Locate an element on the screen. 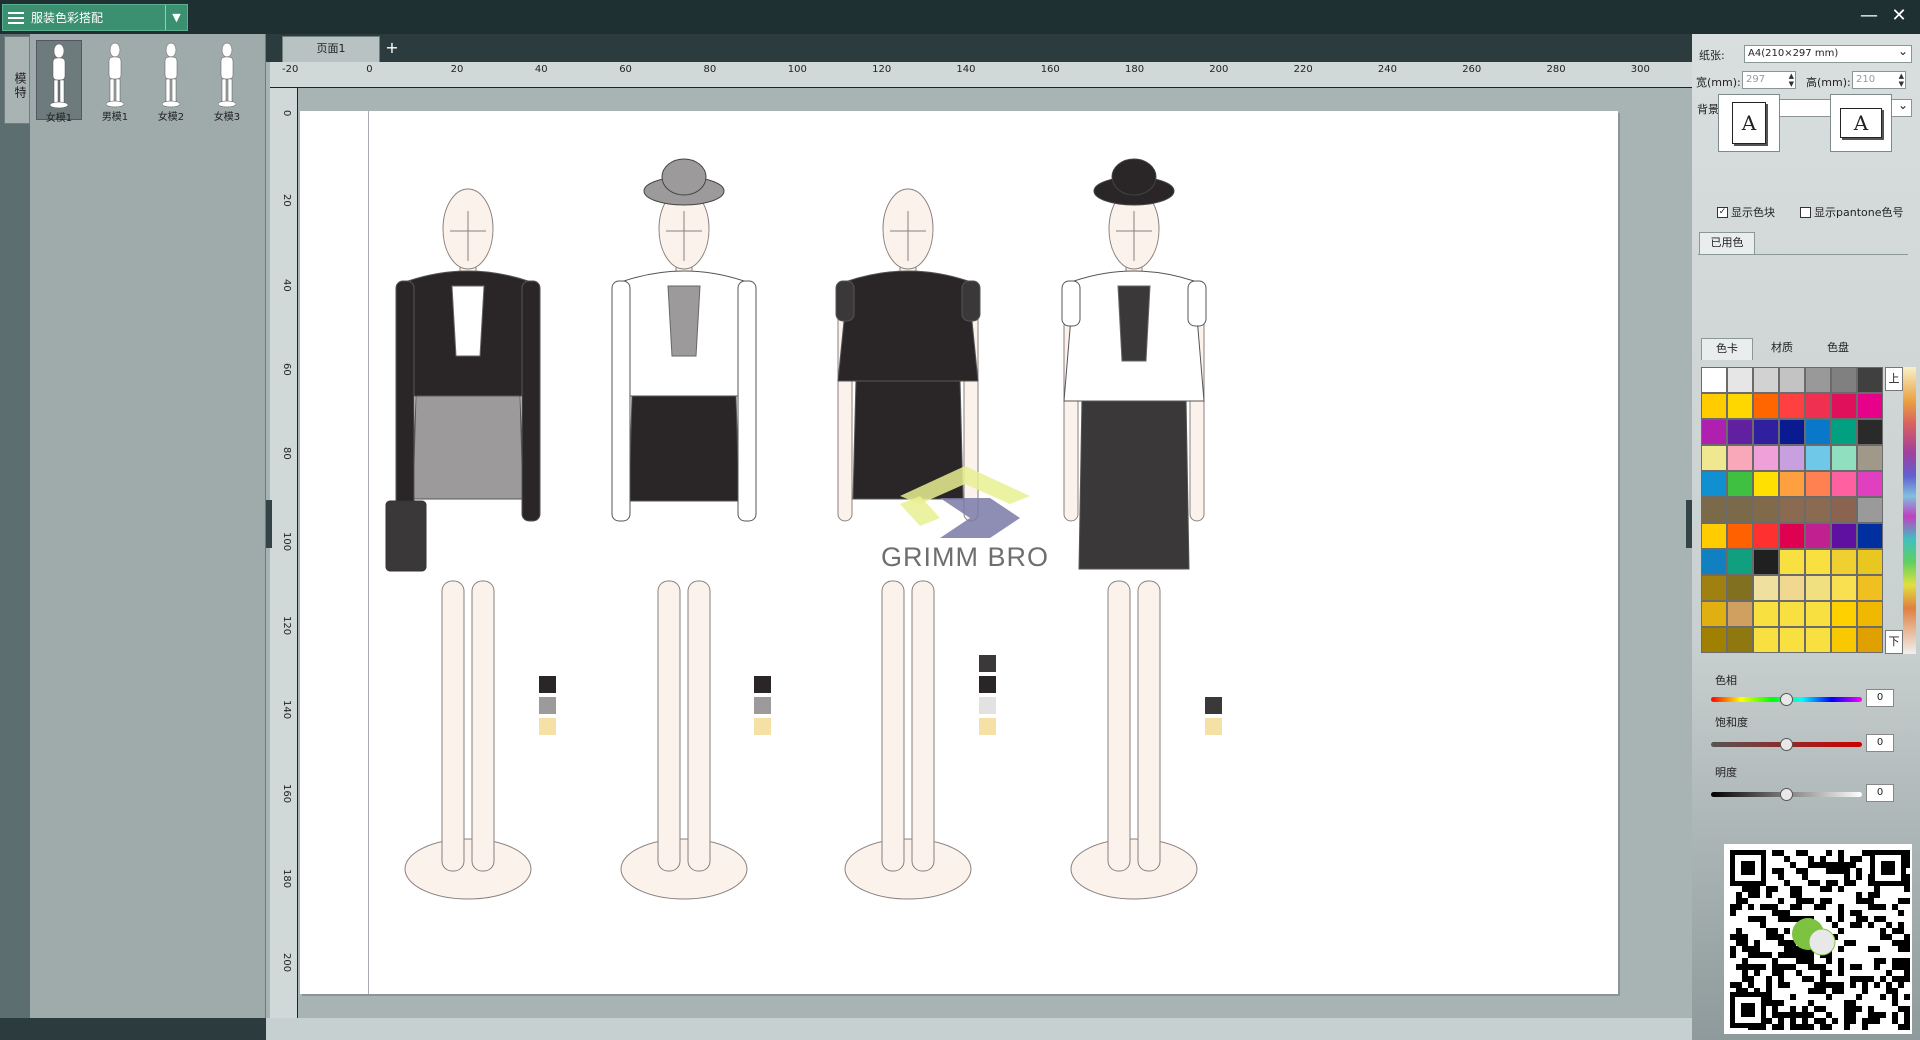 This screenshot has height=1040, width=1920. show-pantone-checkbox: 显示pantone色号 is located at coordinates (1851, 212).